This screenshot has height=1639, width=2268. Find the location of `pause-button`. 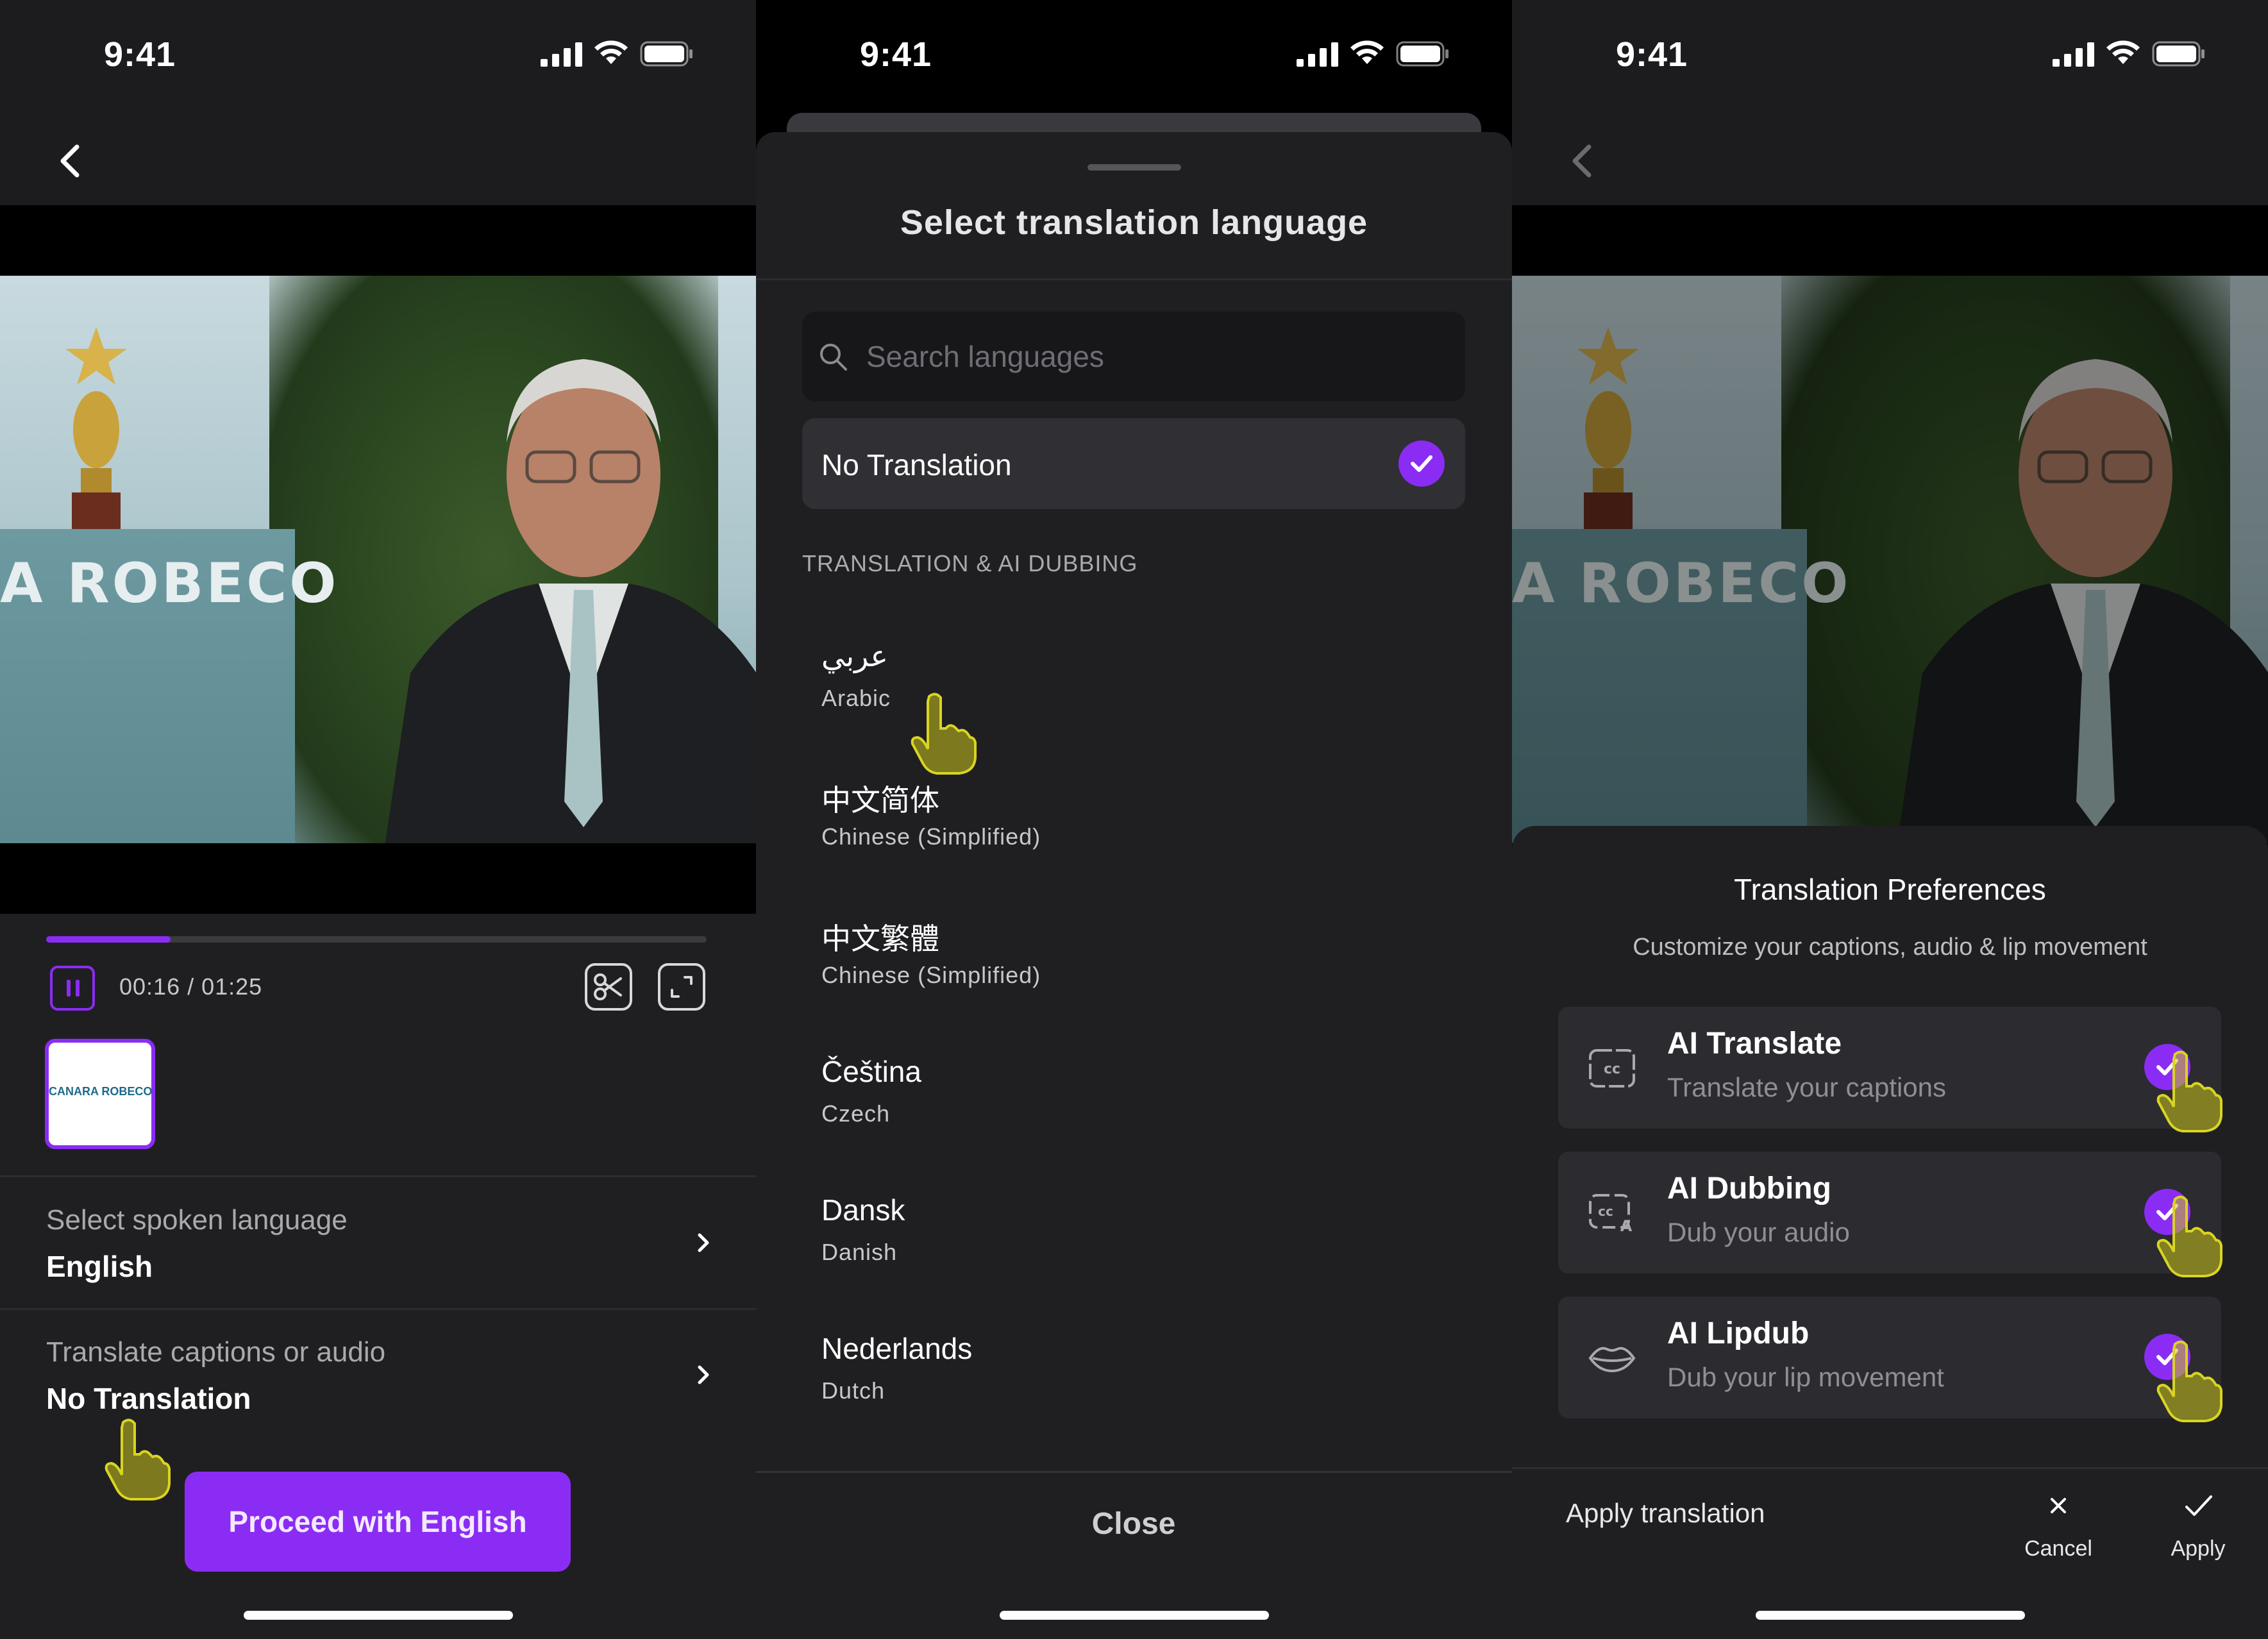

pause-button is located at coordinates (72, 988).